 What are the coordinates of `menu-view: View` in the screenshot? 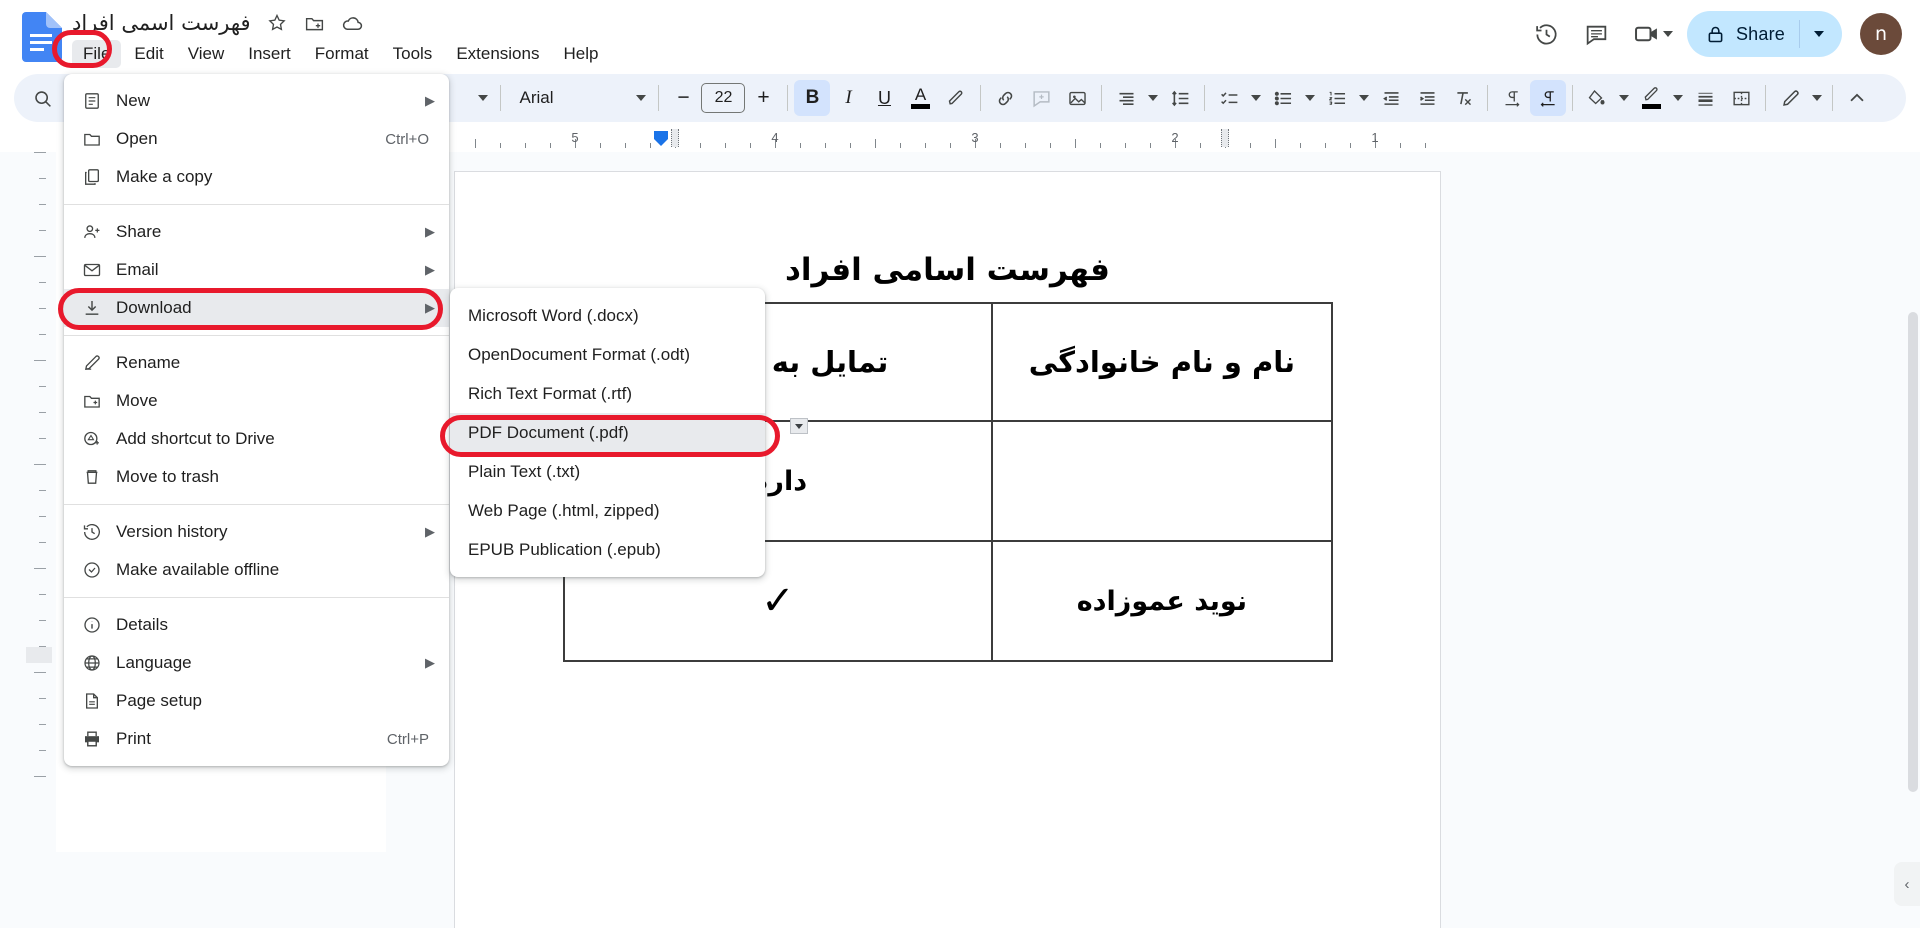 It's located at (206, 54).